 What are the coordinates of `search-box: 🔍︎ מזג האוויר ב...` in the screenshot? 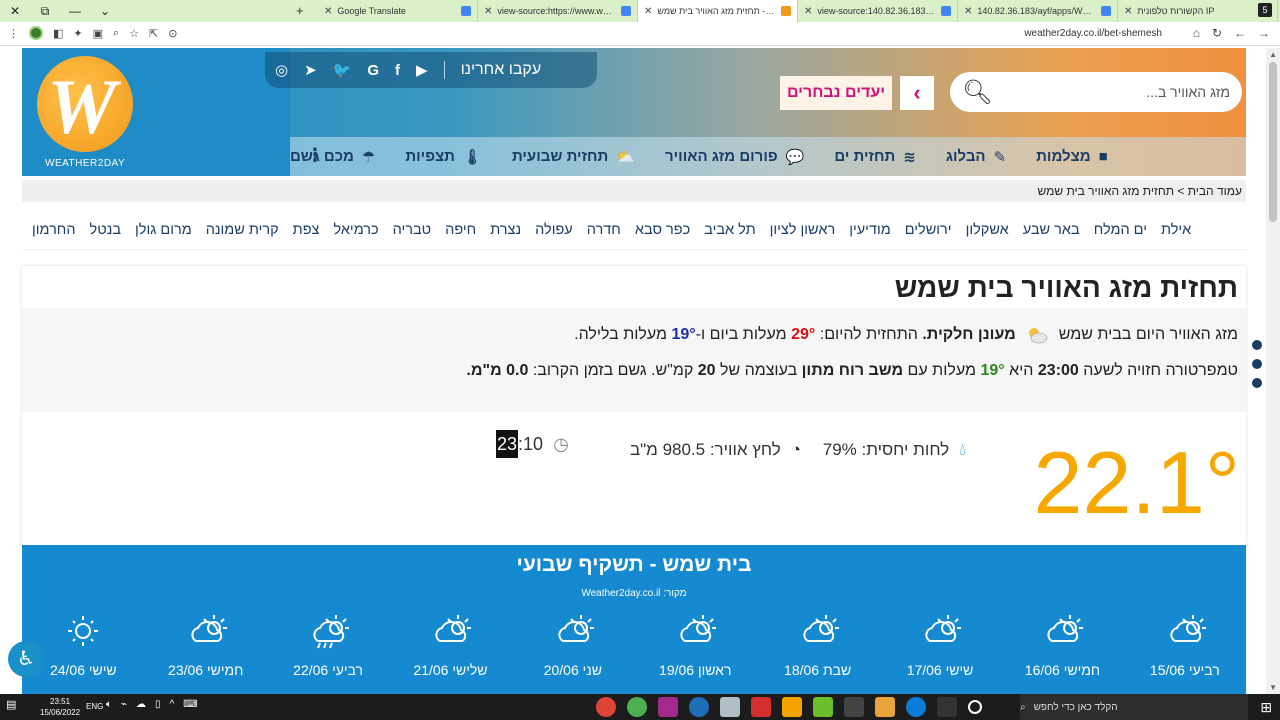 It's located at (1096, 92).